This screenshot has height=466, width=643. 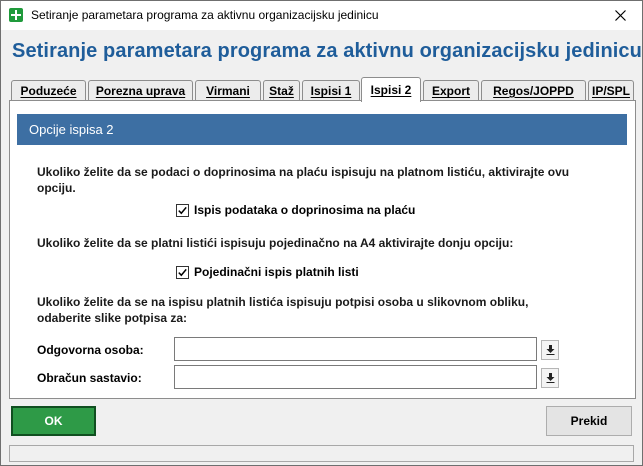 I want to click on doprinosi-checkbox-label: Ispis podataka o doprinosima na plaću, so click(x=305, y=210).